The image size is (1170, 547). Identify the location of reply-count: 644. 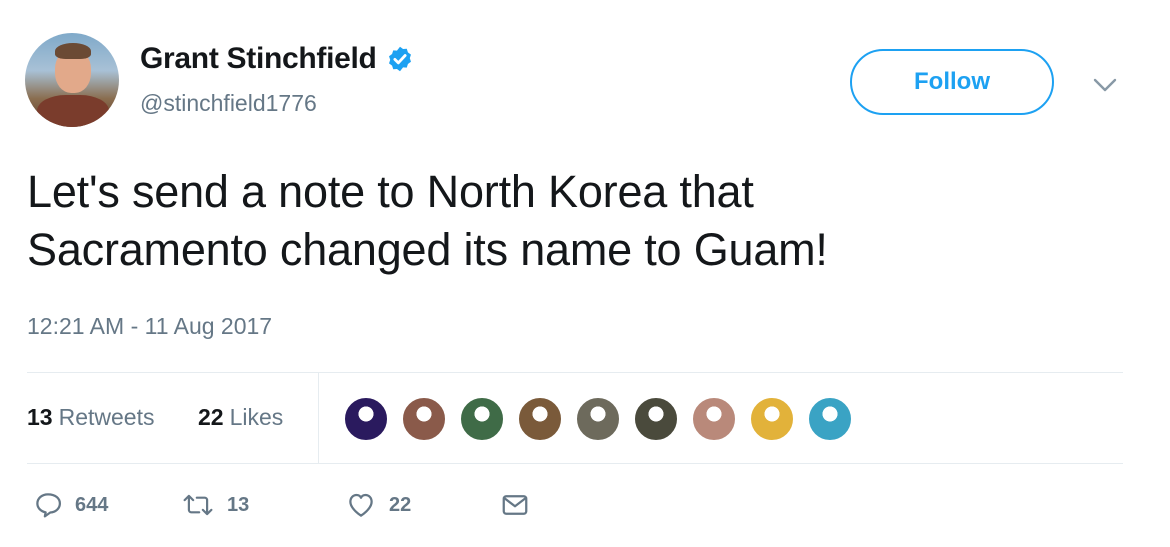
(92, 504).